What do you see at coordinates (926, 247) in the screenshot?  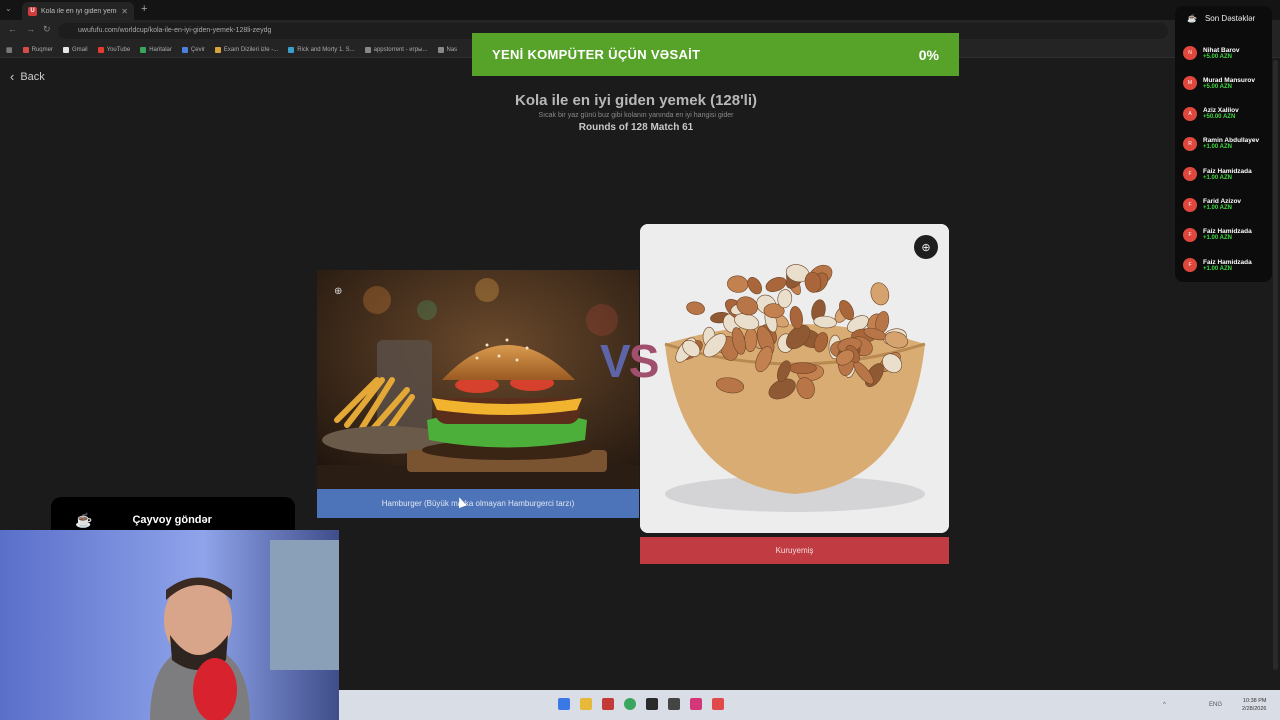 I see `zoom-in-right-icon: ⊕` at bounding box center [926, 247].